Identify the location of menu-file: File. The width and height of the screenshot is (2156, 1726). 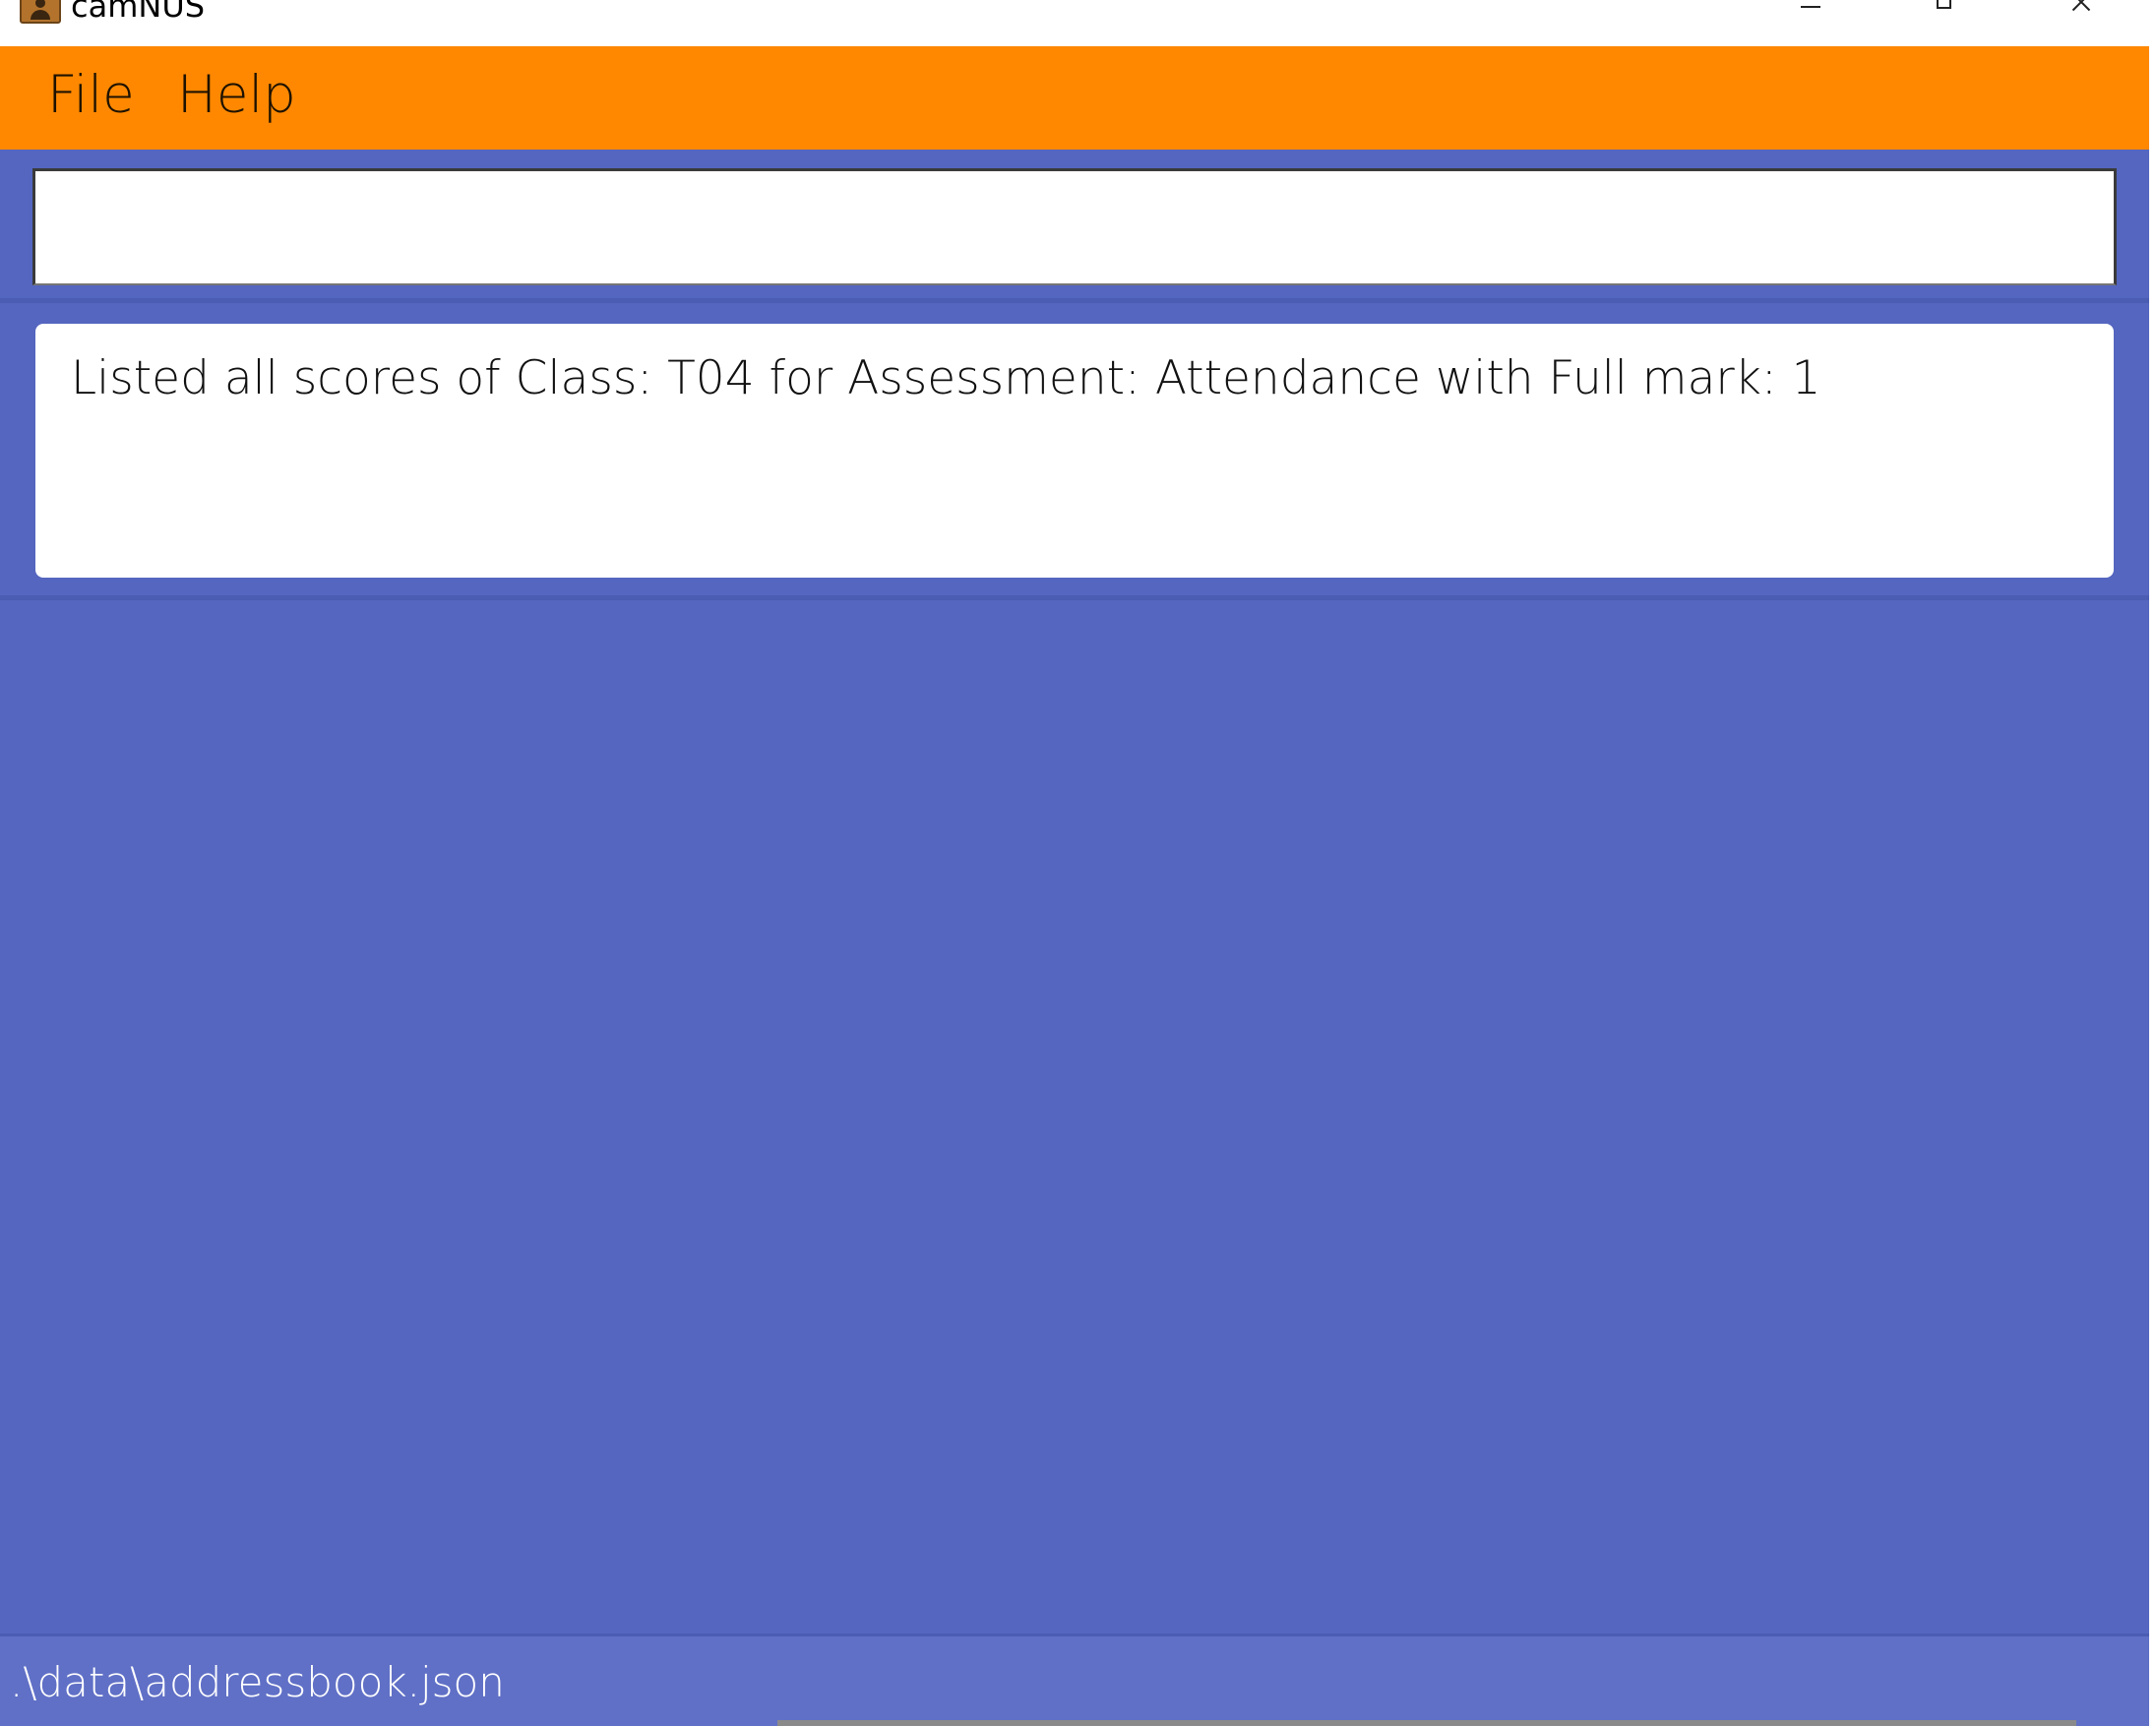
(91, 95).